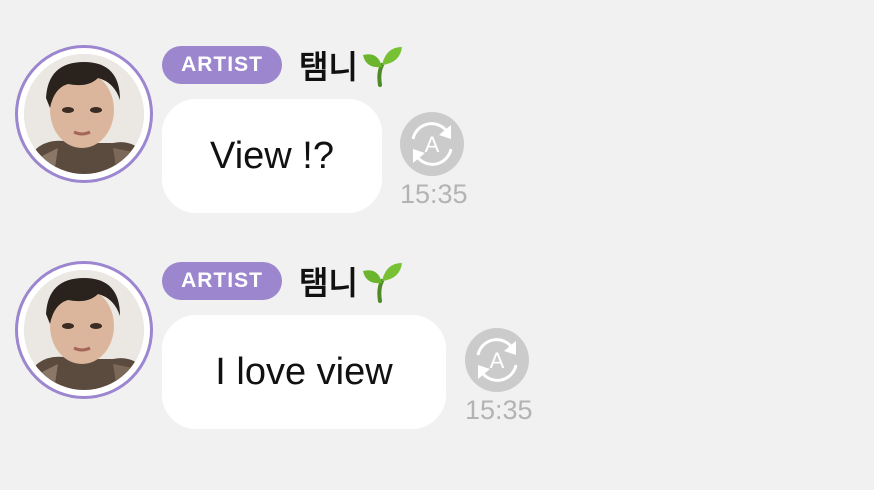 The image size is (874, 490). Describe the element at coordinates (272, 156) in the screenshot. I see `message-bubble: View !?` at that location.